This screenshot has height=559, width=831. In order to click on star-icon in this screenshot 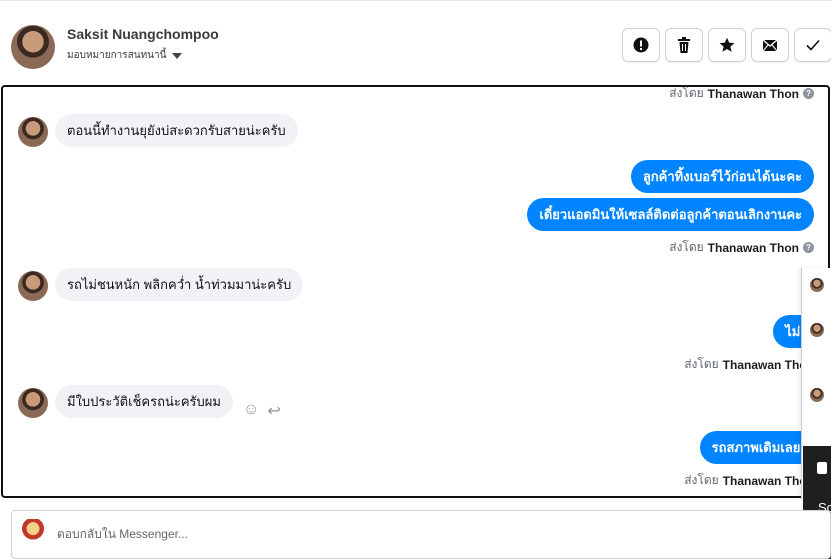, I will do `click(727, 44)`.